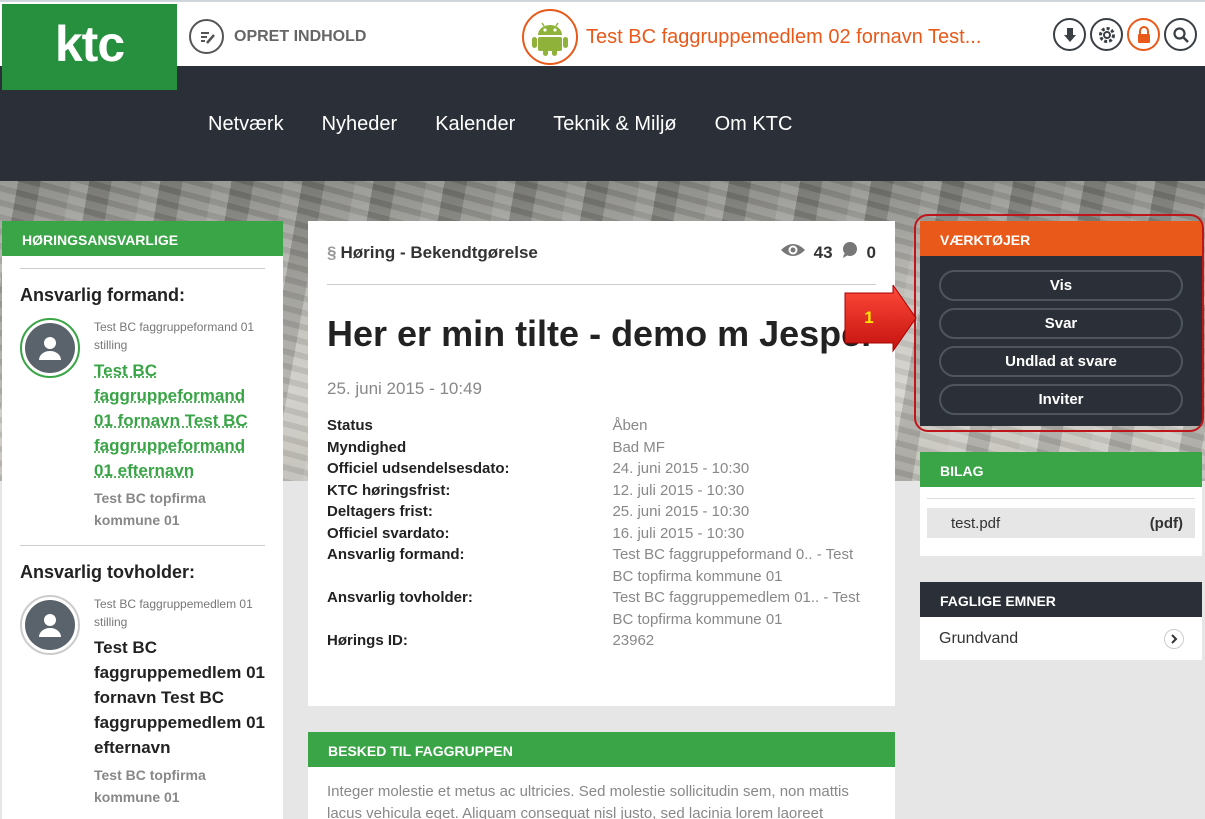  I want to click on meta-row: KTC høringsfrist: 12. juli 2015 - 10:30, so click(601, 491).